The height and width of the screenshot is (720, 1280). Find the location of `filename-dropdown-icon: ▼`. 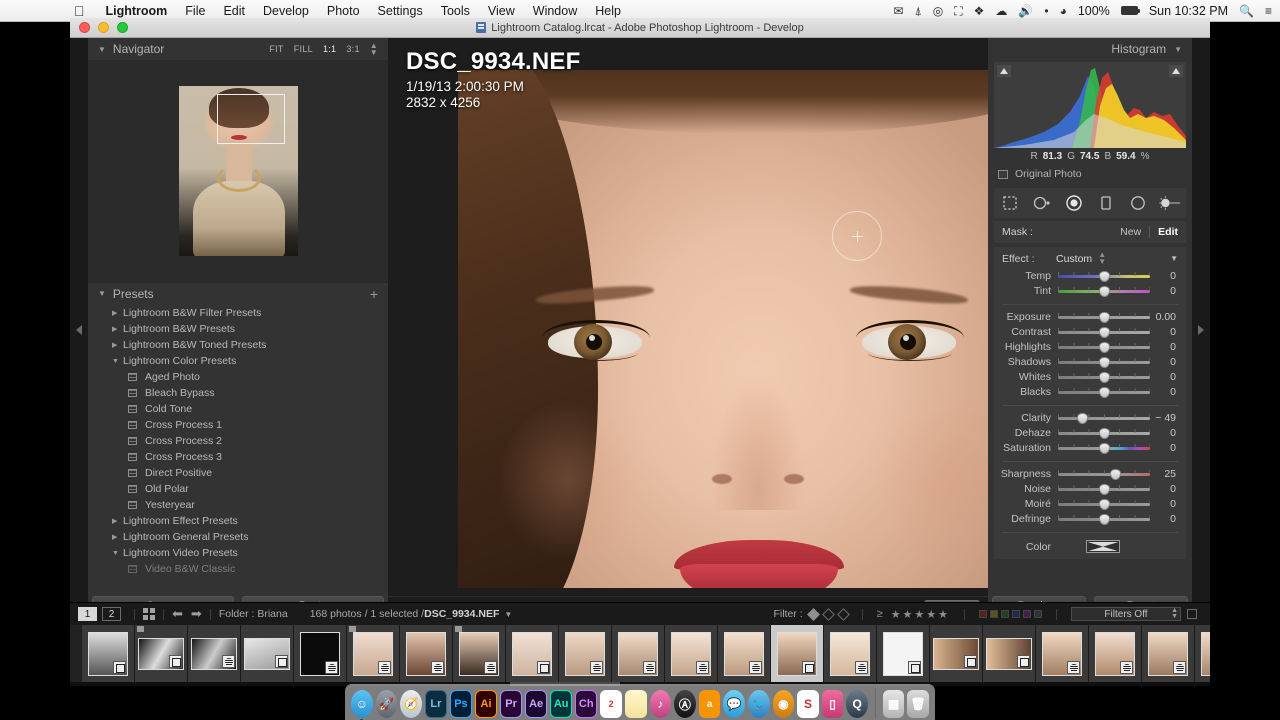

filename-dropdown-icon: ▼ is located at coordinates (508, 614).